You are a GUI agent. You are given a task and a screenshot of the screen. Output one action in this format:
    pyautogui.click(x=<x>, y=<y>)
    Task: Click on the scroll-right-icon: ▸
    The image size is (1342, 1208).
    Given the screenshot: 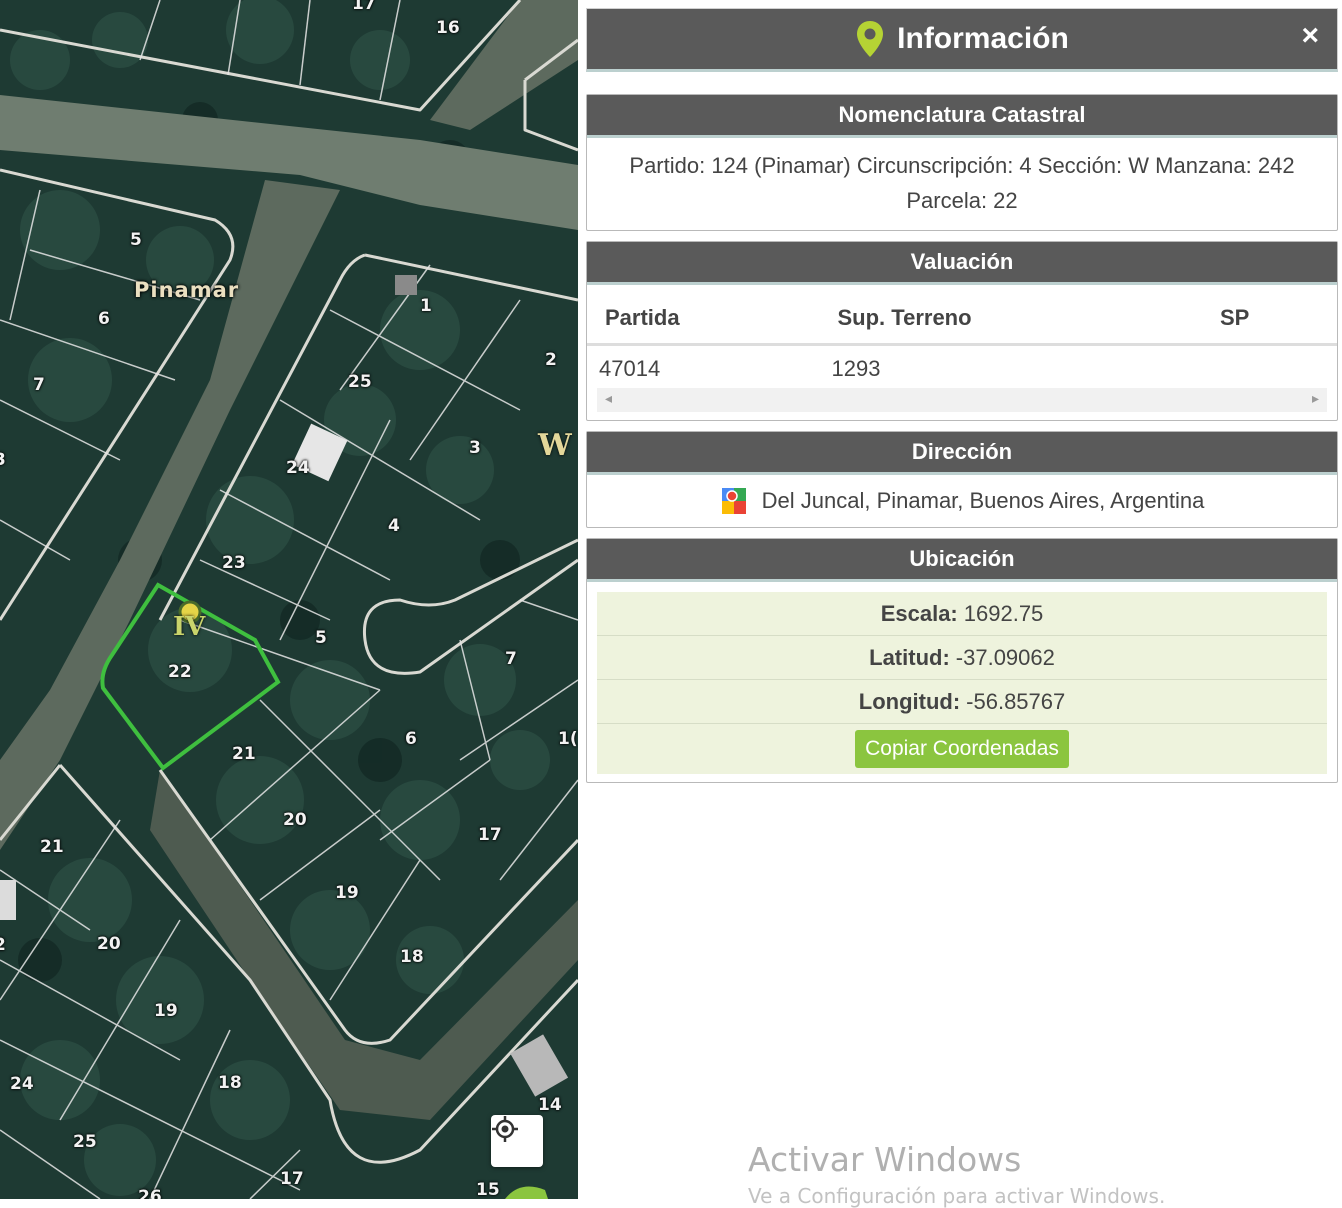 What is the action you would take?
    pyautogui.click(x=1315, y=398)
    